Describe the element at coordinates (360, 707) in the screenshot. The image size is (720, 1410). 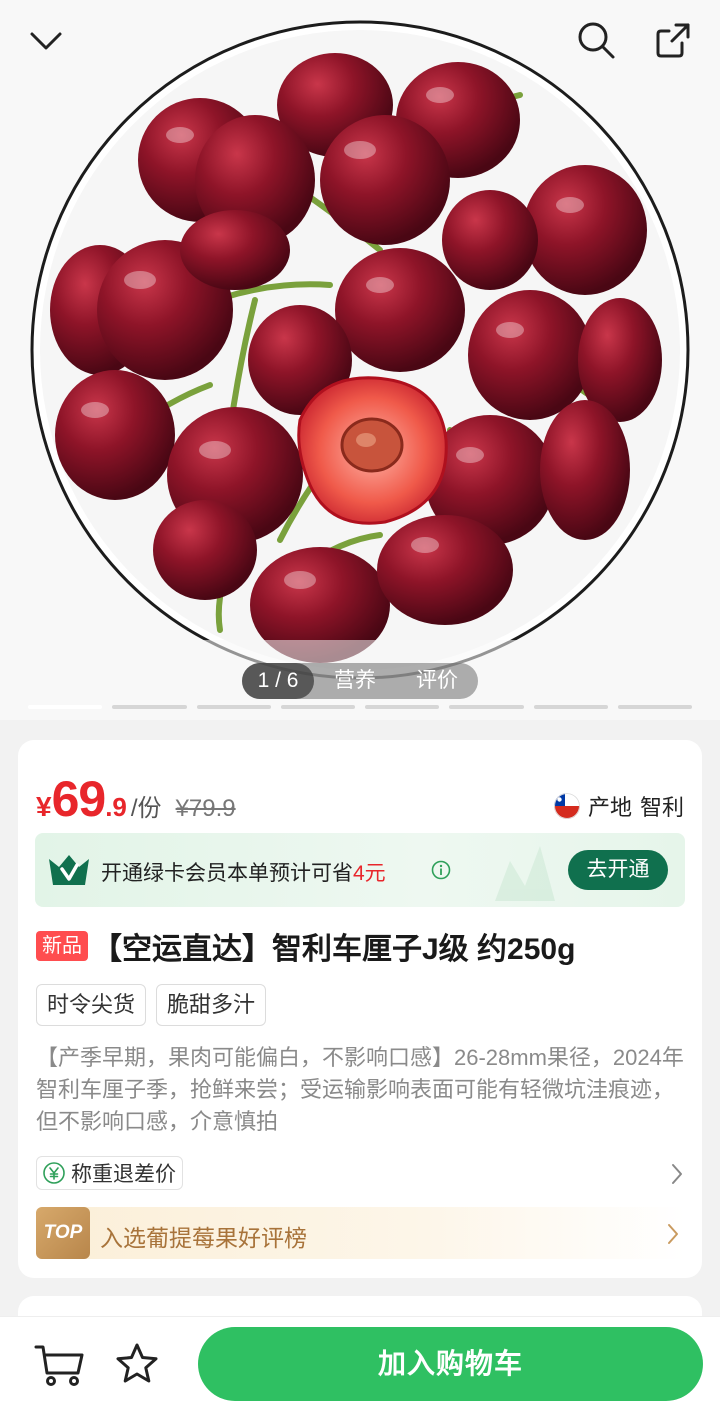
I see `gallery-pagination` at that location.